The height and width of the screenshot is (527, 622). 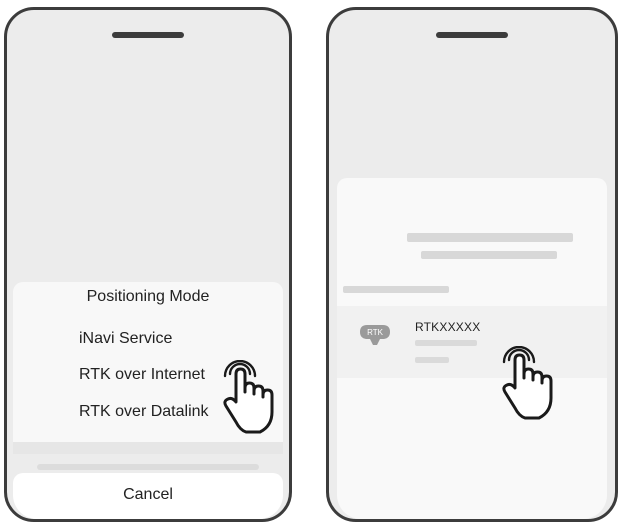 What do you see at coordinates (142, 375) in the screenshot?
I see `option-rtk-over-internet: RTK over Internet` at bounding box center [142, 375].